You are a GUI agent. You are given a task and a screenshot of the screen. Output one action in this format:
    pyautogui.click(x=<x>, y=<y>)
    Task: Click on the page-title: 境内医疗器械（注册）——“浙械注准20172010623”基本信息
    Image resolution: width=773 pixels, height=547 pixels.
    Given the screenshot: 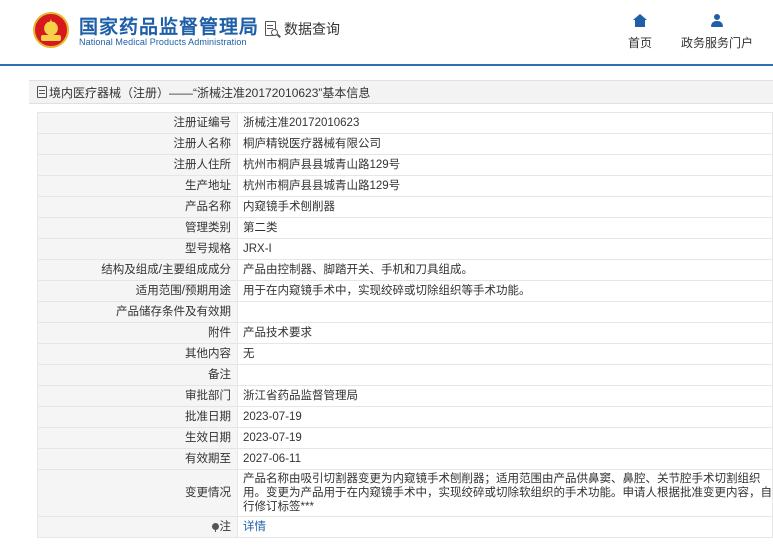 What is the action you would take?
    pyautogui.click(x=210, y=92)
    